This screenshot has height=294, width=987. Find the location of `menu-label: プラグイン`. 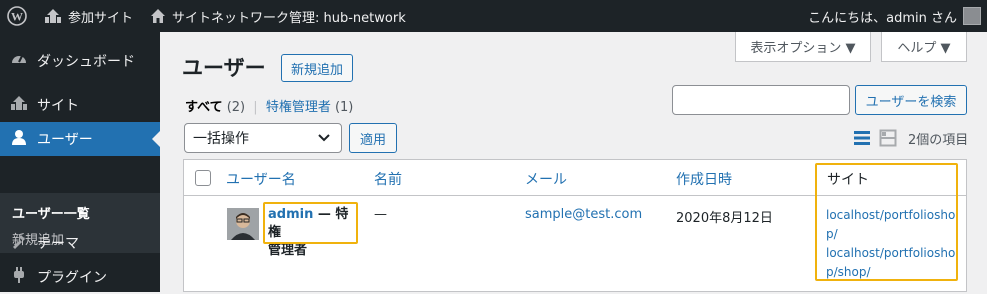

menu-label: プラグイン is located at coordinates (72, 278).